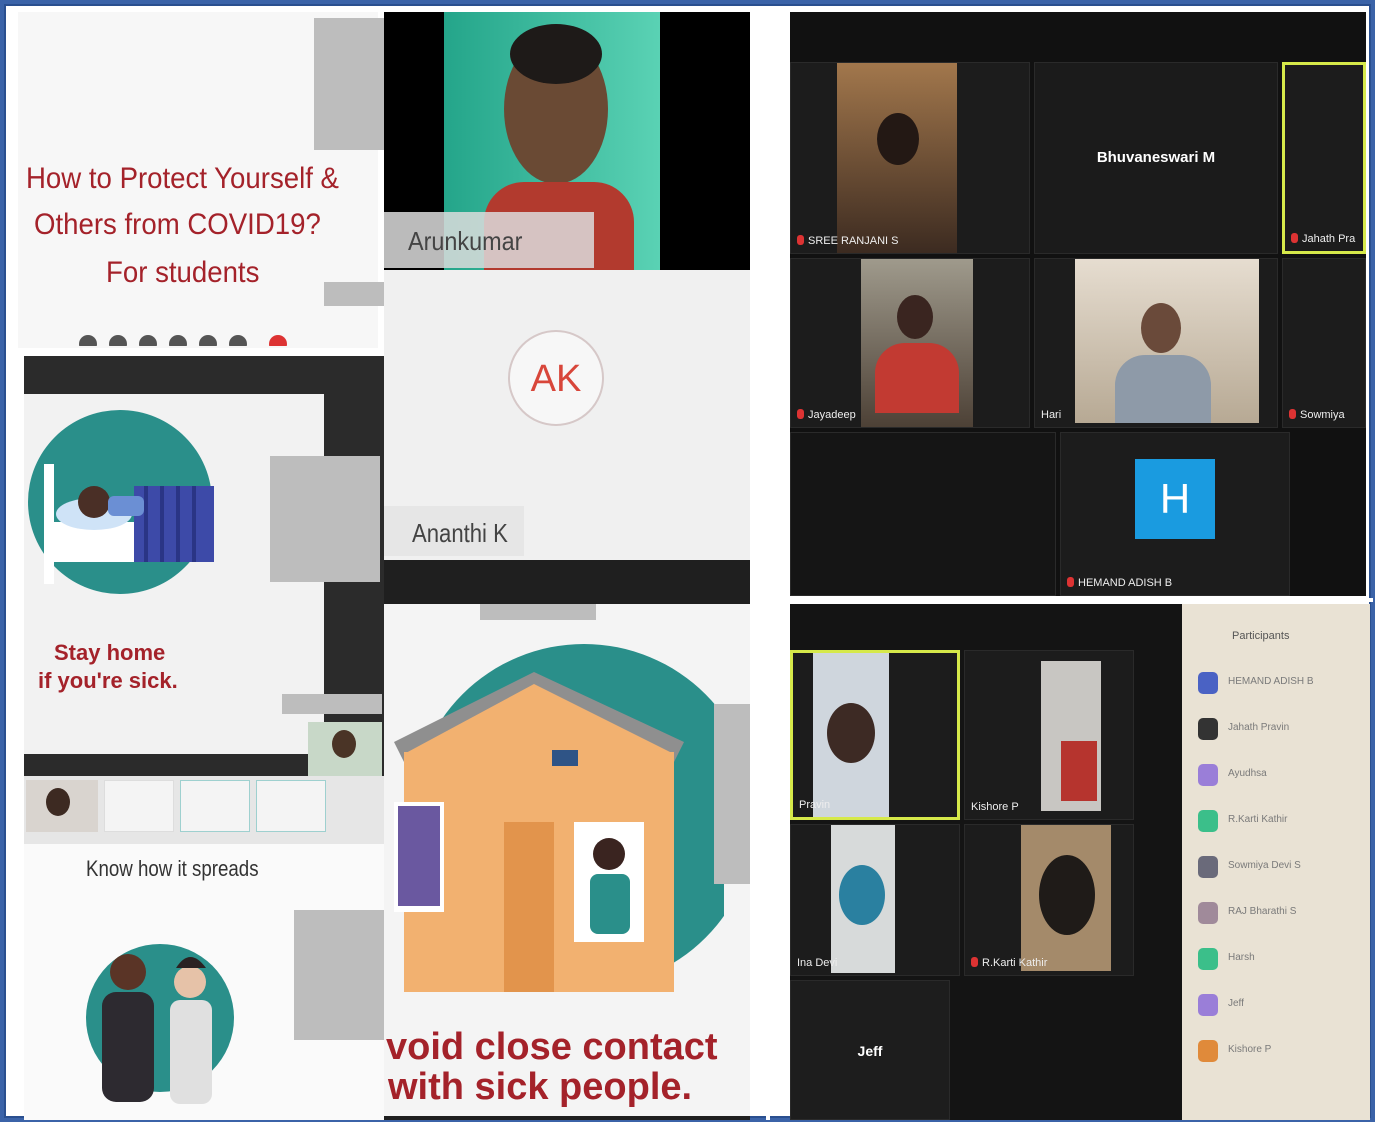 Image resolution: width=1375 pixels, height=1122 pixels. Describe the element at coordinates (923, 514) in the screenshot. I see `video-tile-empty` at that location.